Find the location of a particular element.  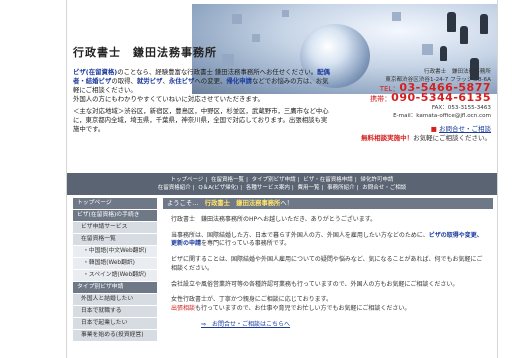

site-title: 行政書士 鎌田法務事務所 is located at coordinates (145, 52).